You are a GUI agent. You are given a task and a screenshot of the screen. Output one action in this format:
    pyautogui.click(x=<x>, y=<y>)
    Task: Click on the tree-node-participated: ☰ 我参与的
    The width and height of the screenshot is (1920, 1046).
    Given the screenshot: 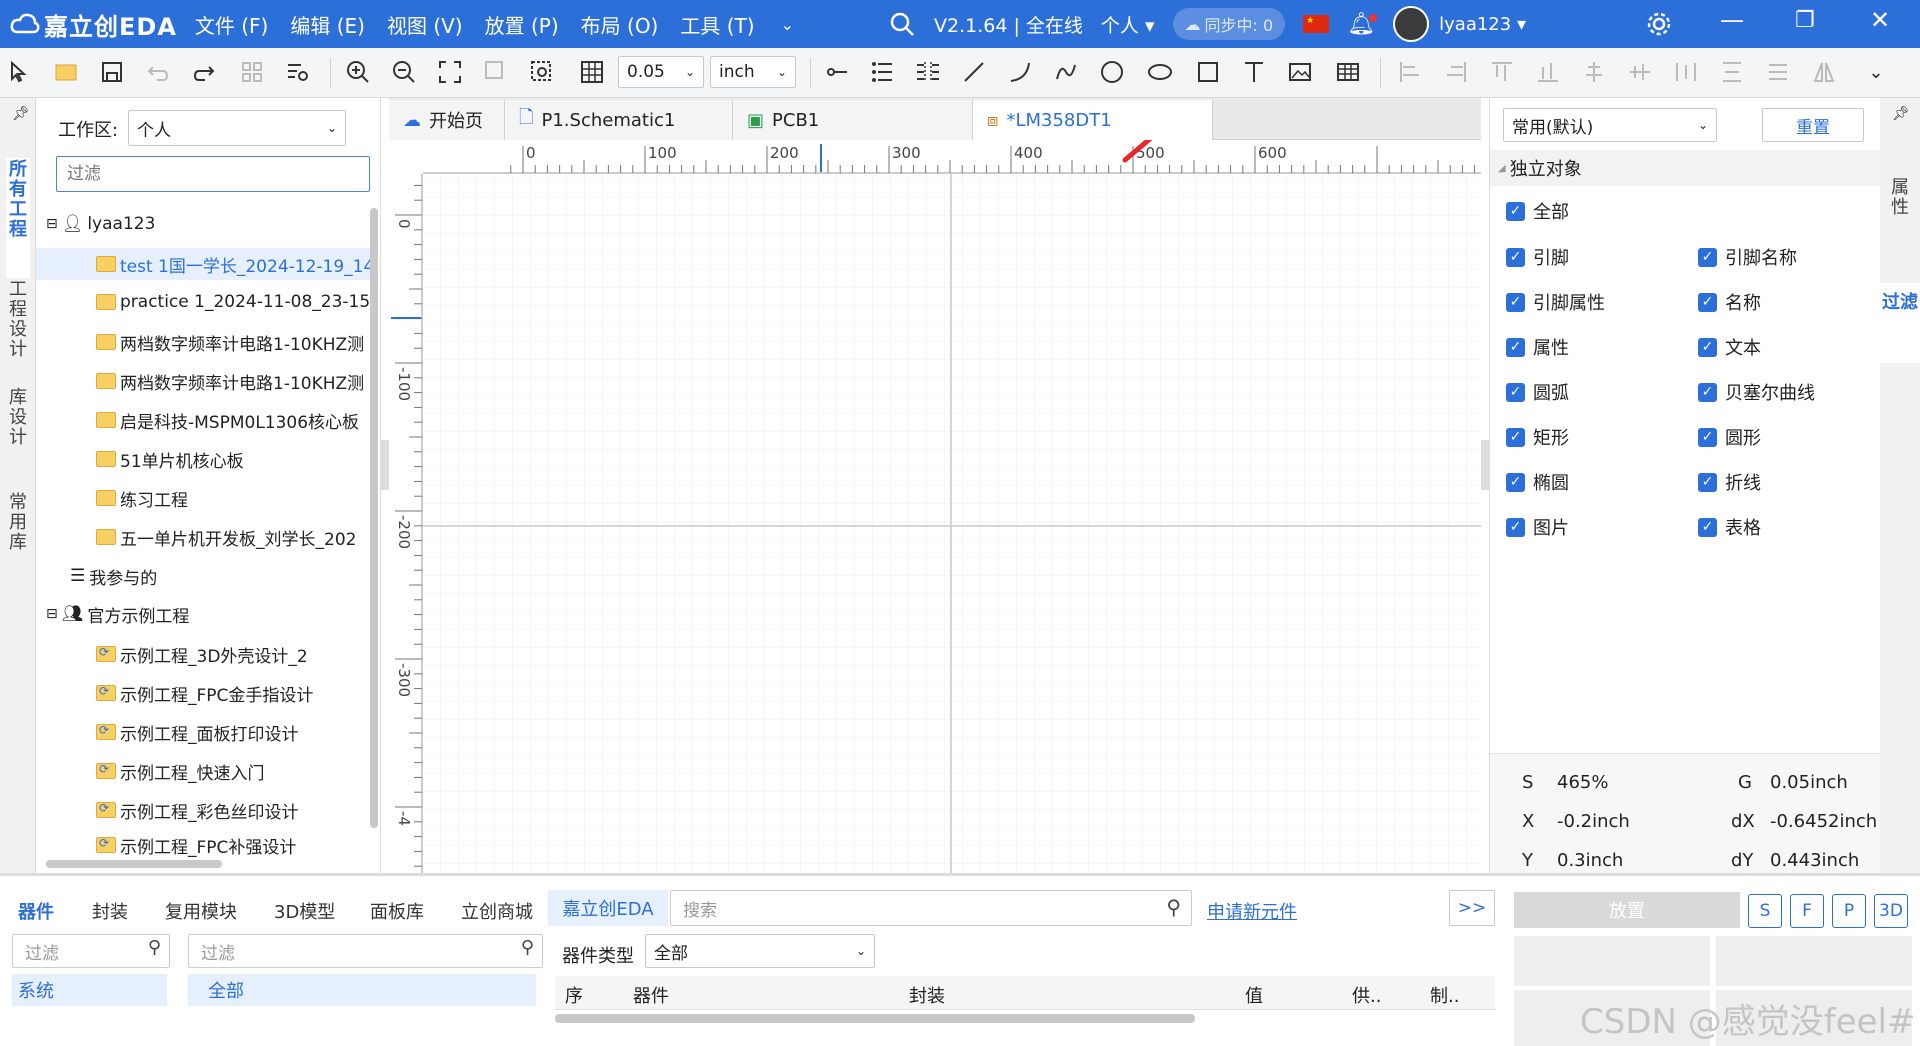 What is the action you would take?
    pyautogui.click(x=113, y=576)
    